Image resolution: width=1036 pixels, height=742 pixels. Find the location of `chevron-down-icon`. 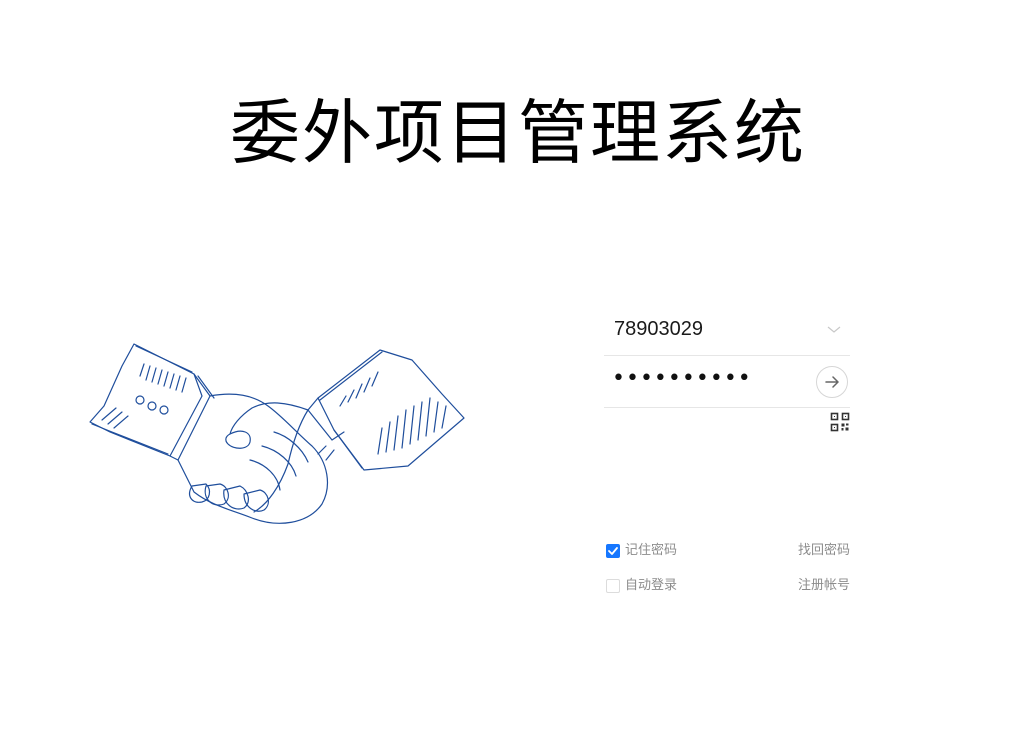

chevron-down-icon is located at coordinates (834, 330).